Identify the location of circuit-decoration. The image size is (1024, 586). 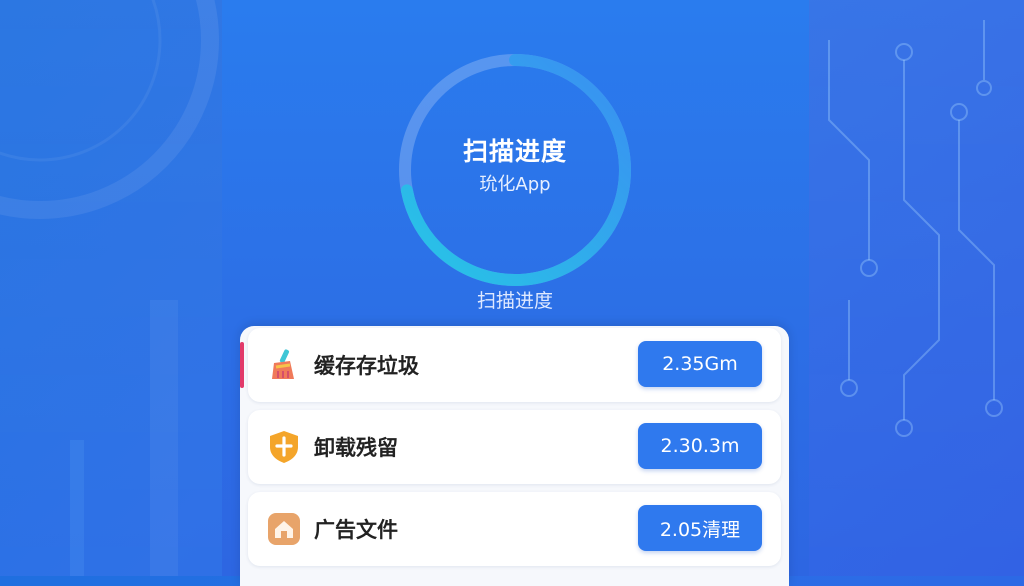
(915, 228).